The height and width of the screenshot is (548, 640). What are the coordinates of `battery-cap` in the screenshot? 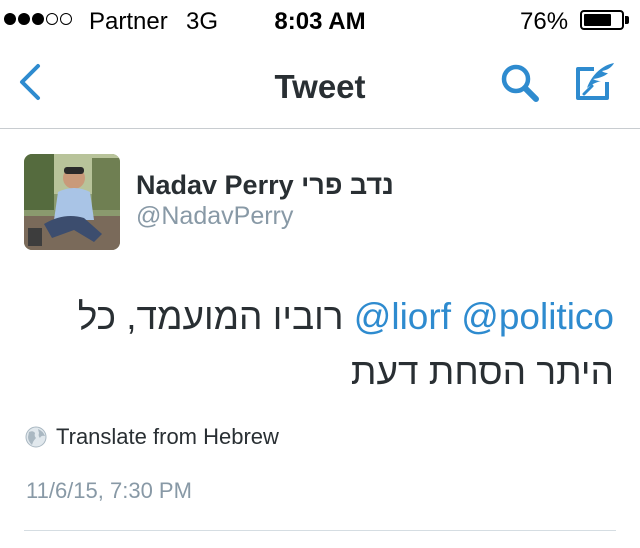 It's located at (627, 20).